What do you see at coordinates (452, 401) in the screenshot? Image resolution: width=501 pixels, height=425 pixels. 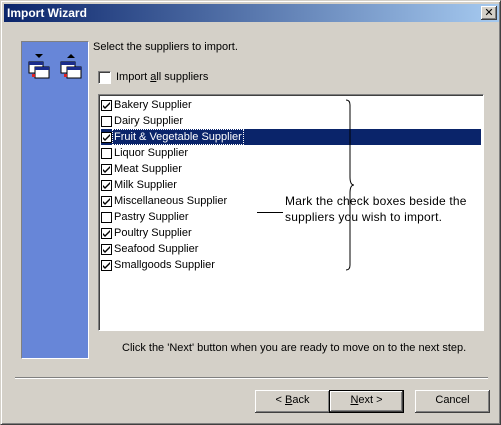 I see `cancel-button: Cancel` at bounding box center [452, 401].